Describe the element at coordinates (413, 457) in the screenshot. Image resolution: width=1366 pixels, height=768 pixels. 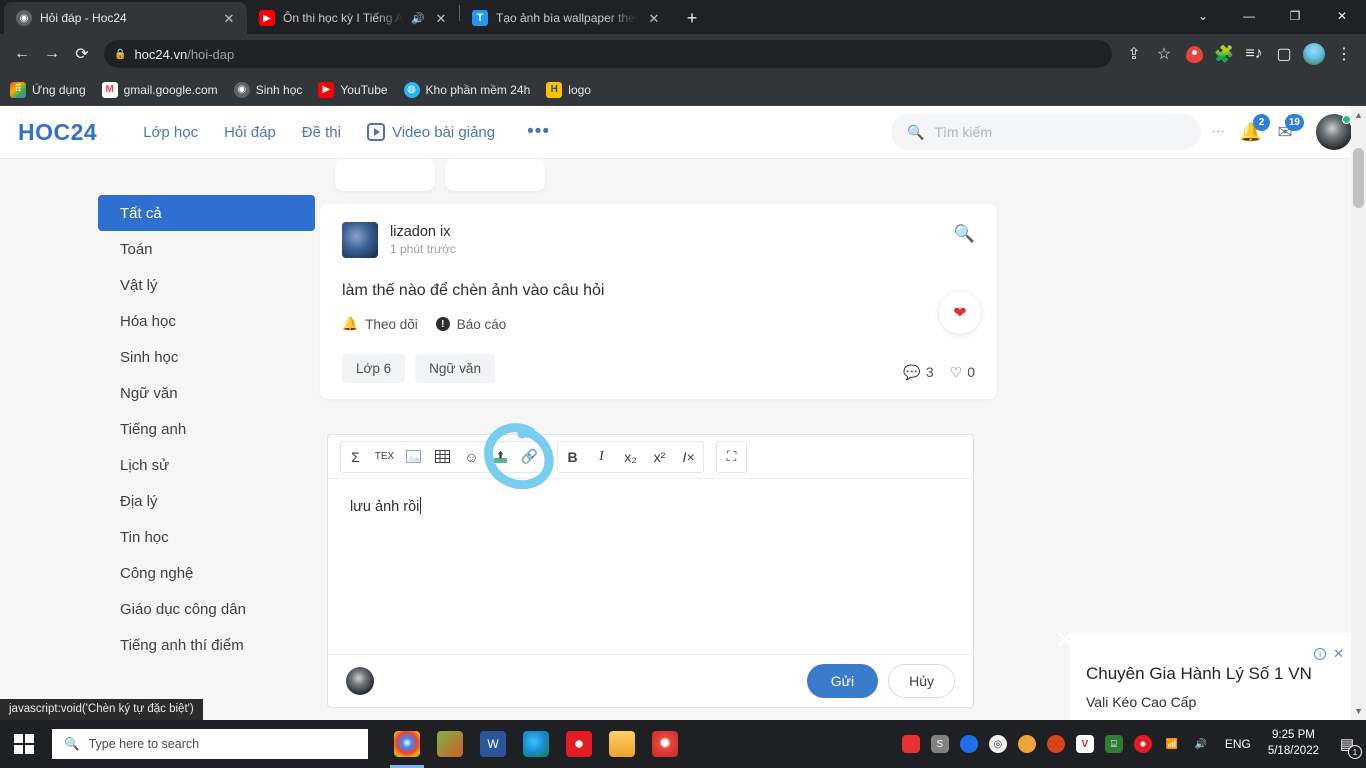
I see `image-icon` at that location.